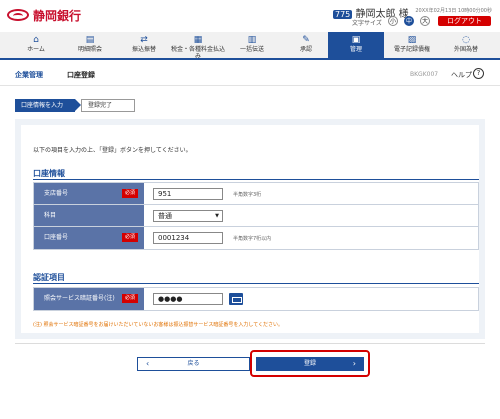 This screenshot has height=419, width=500. What do you see at coordinates (48, 105) in the screenshot?
I see `step-input: 口座情報を入力` at bounding box center [48, 105].